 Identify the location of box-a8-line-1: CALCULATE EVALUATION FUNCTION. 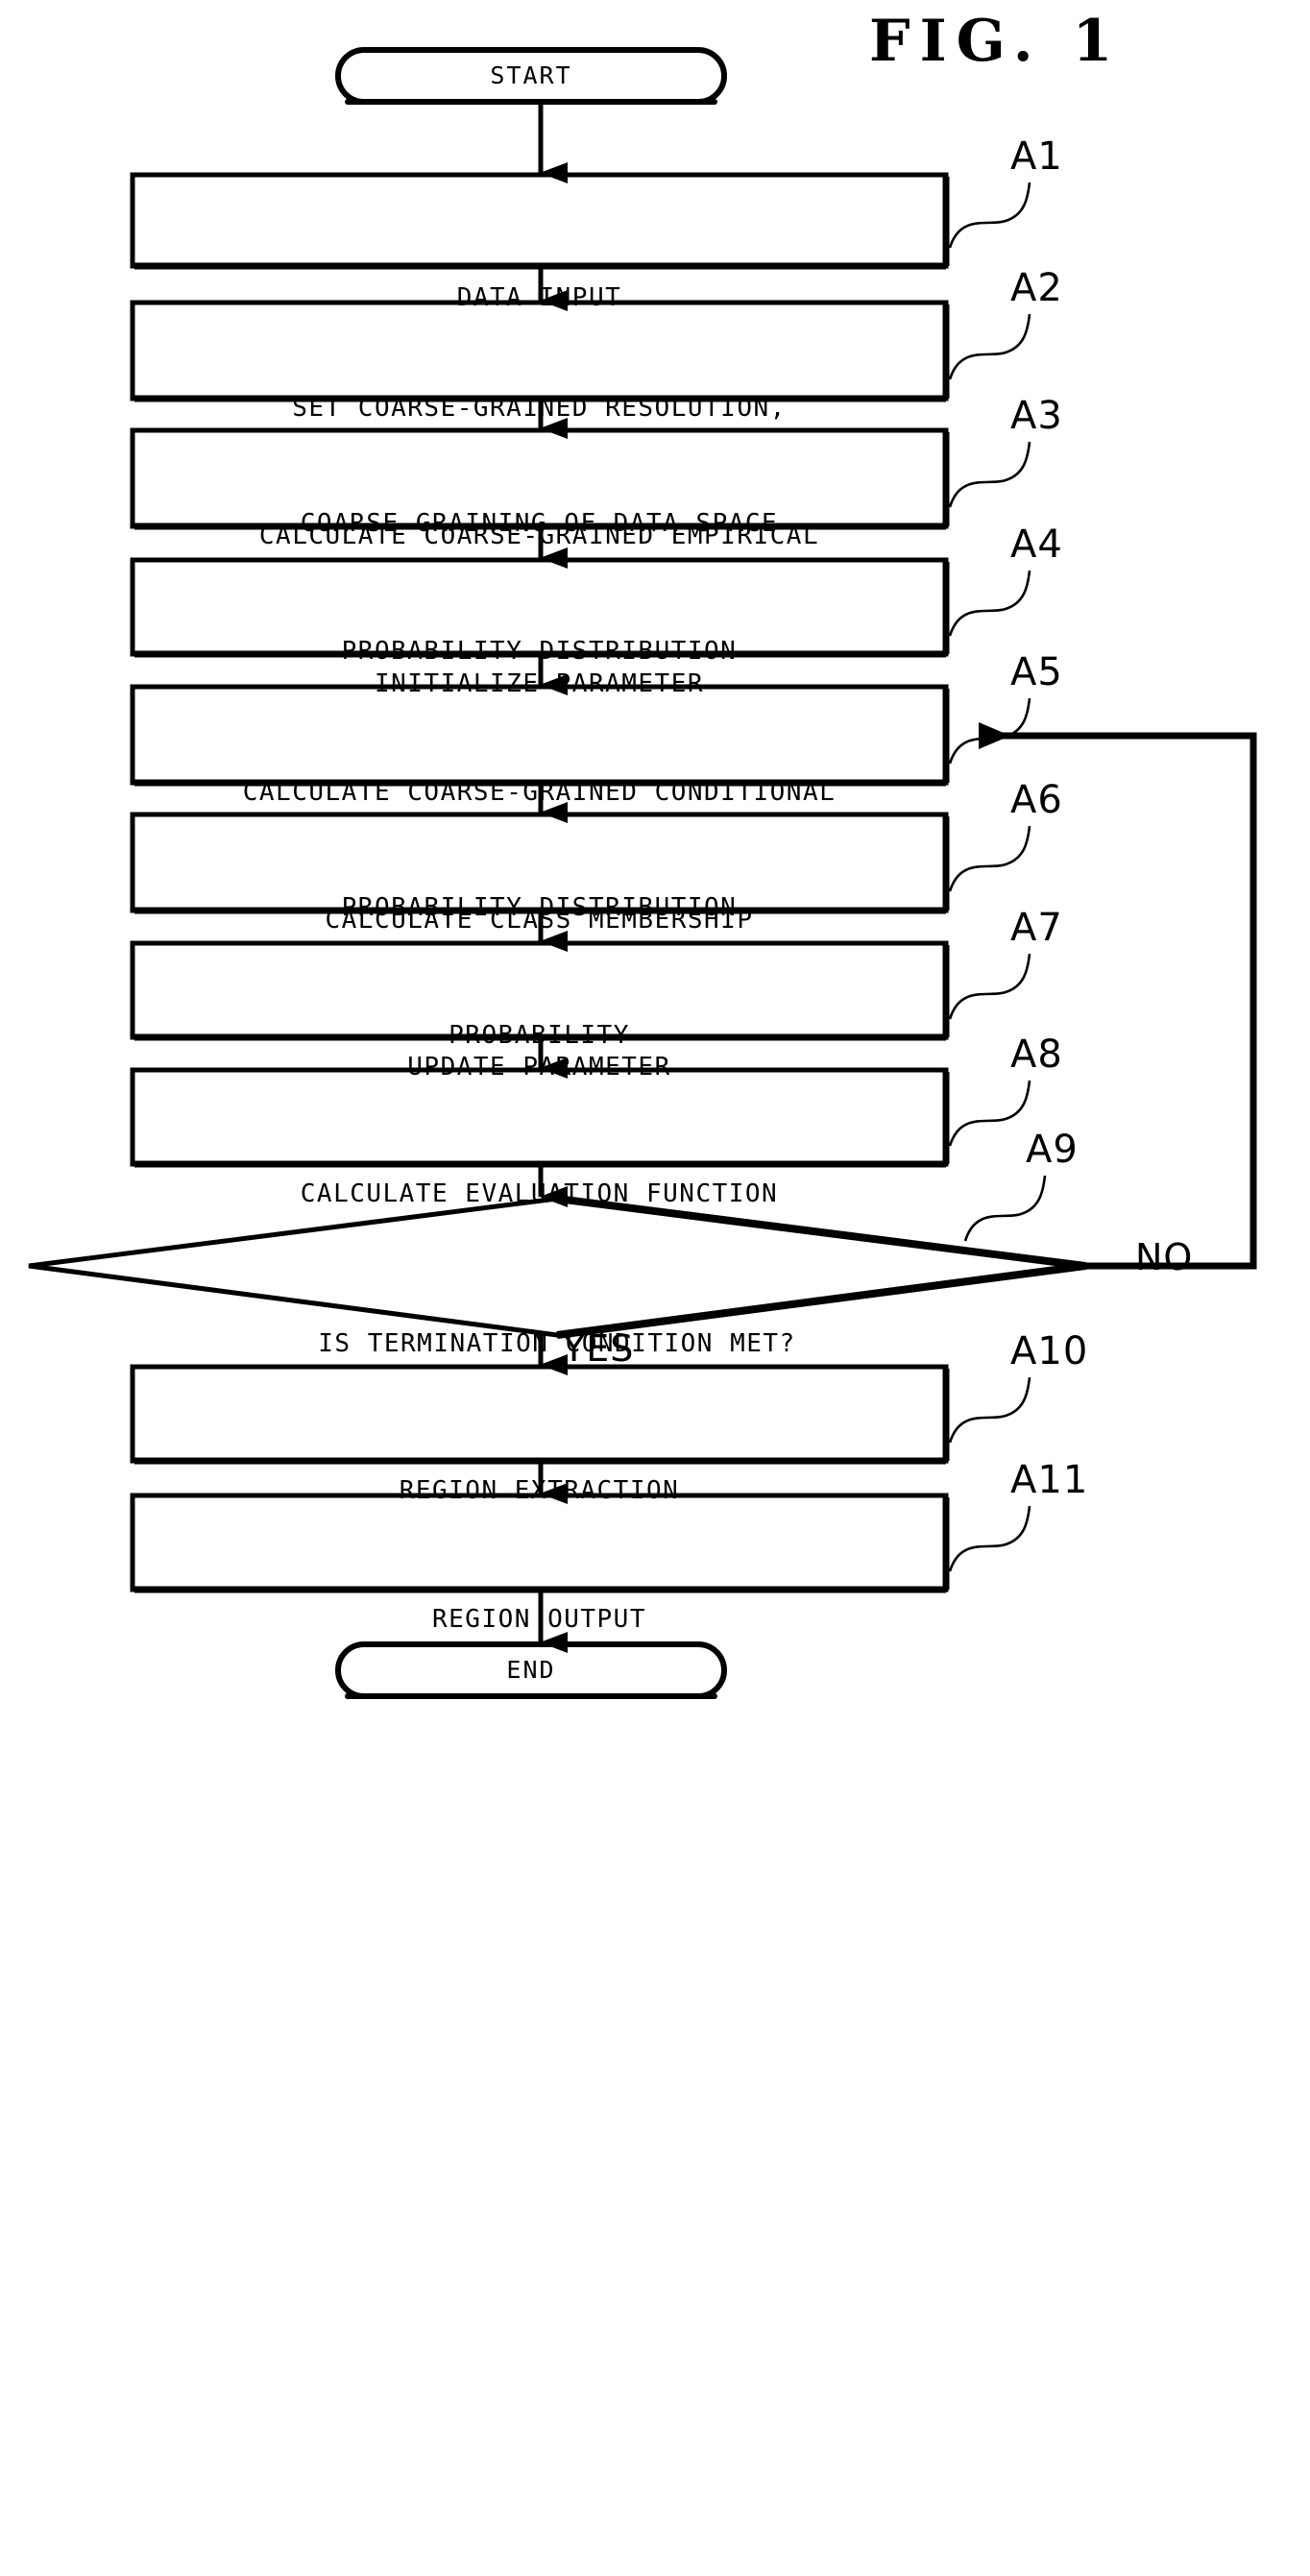
(540, 1193).